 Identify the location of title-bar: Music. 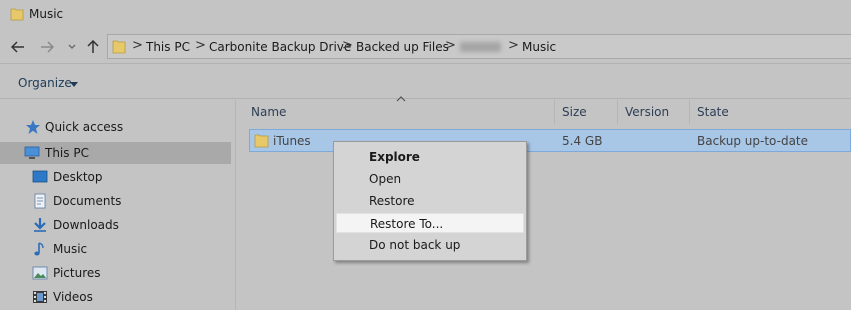
(425, 15).